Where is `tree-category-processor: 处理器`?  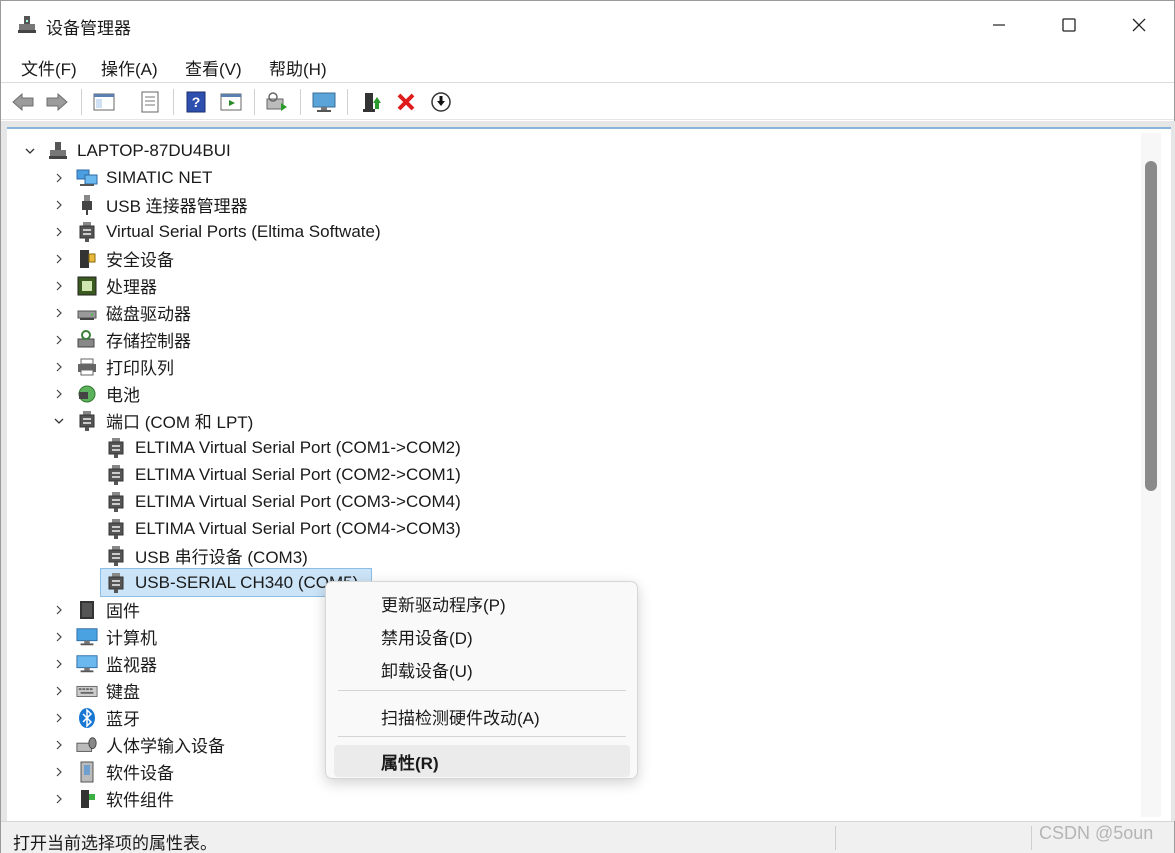
tree-category-processor: 处理器 is located at coordinates (104, 285).